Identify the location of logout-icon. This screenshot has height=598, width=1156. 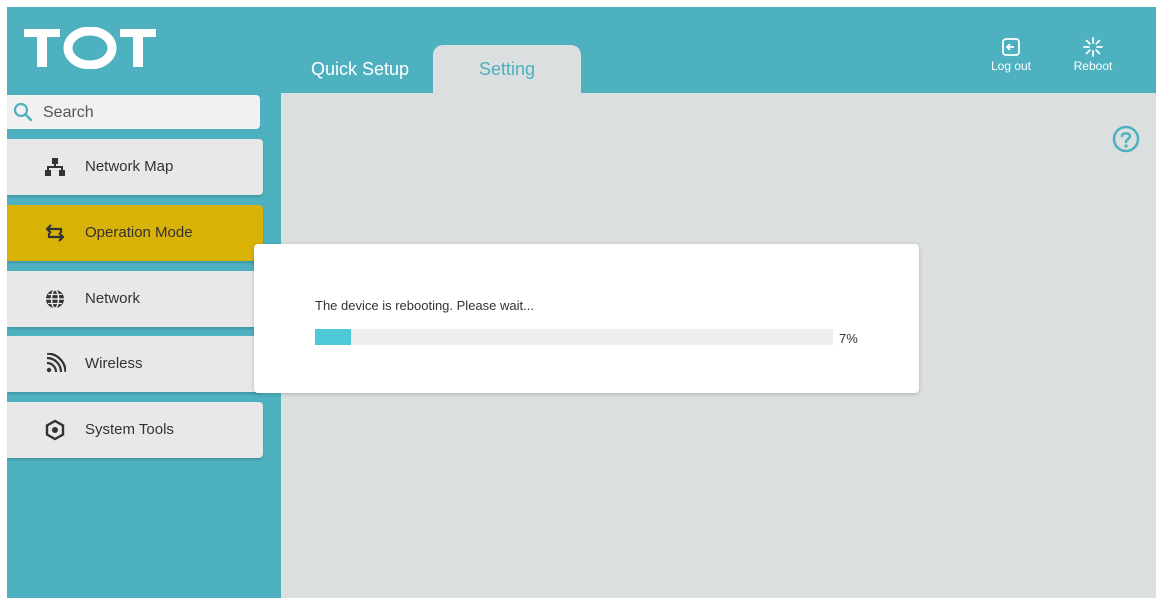
(1011, 47).